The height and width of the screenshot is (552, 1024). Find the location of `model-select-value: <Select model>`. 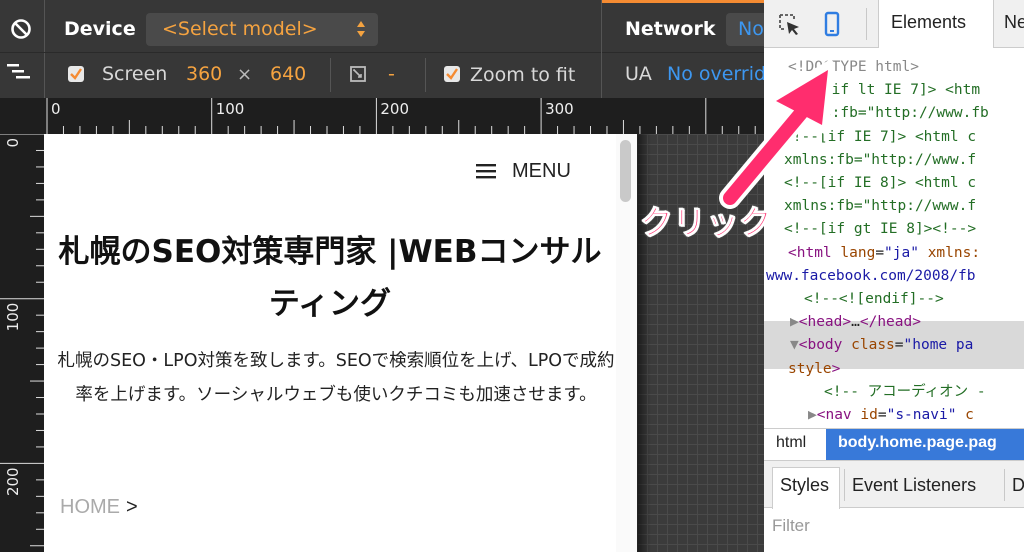

model-select-value: <Select model> is located at coordinates (240, 29).